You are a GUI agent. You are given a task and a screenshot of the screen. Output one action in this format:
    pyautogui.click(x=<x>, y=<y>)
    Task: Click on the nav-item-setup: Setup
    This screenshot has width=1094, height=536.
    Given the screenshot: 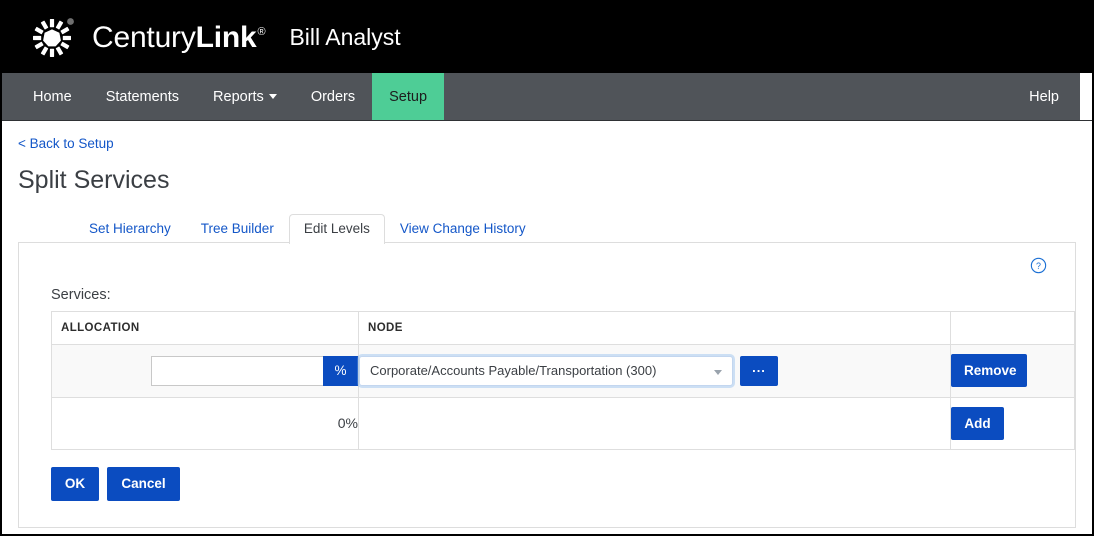 What is the action you would take?
    pyautogui.click(x=408, y=96)
    